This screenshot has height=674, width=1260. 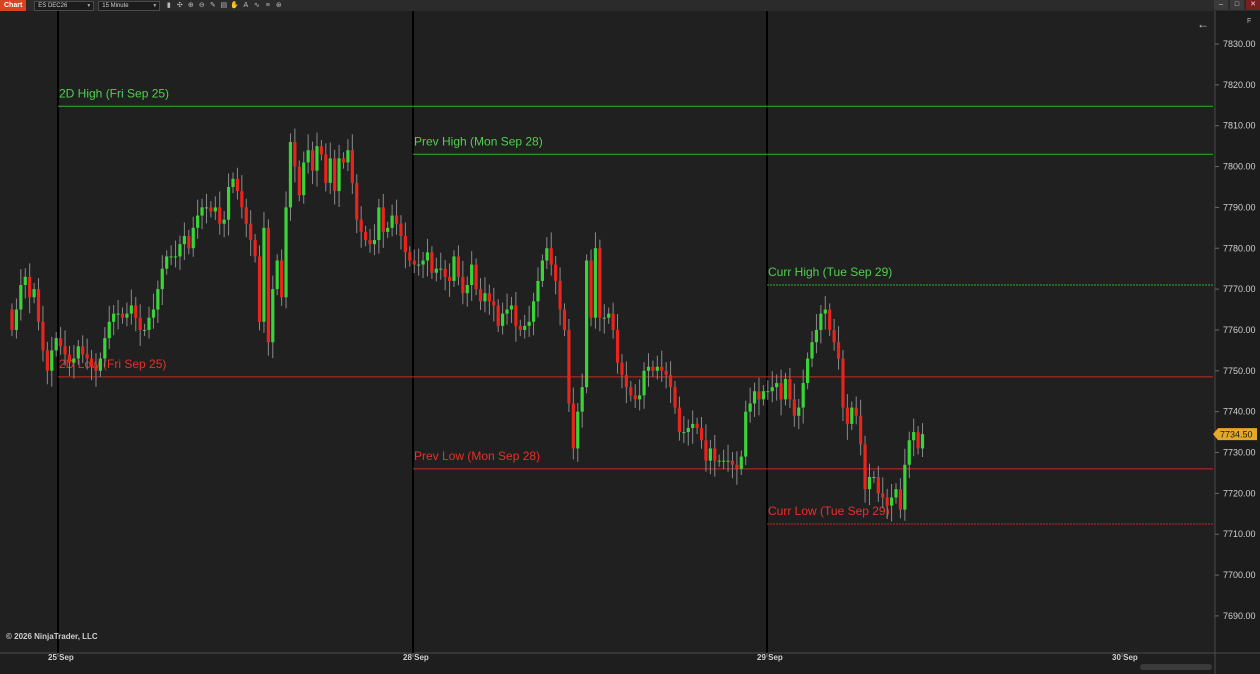 I want to click on interval-selector: 15 Minute ▼, so click(x=129, y=5).